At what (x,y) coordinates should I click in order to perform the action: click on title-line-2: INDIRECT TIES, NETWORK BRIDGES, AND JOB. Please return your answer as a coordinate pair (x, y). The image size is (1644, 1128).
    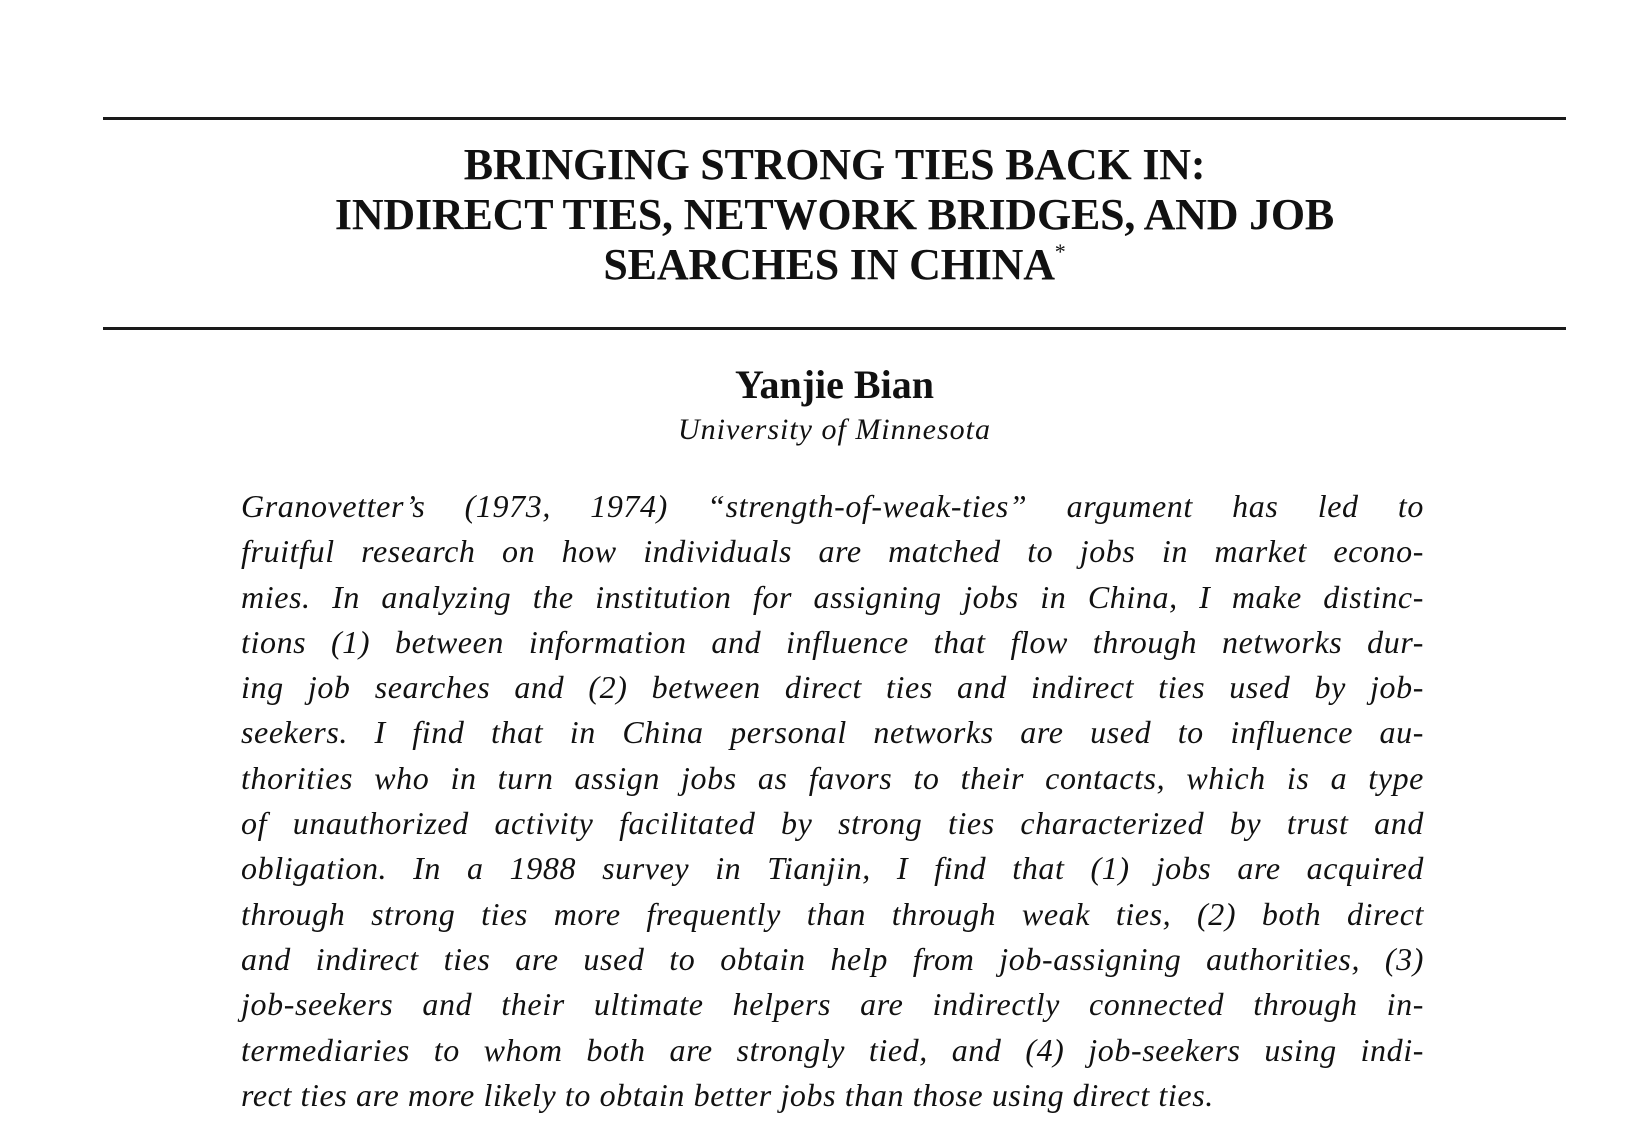
    Looking at the image, I should click on (834, 214).